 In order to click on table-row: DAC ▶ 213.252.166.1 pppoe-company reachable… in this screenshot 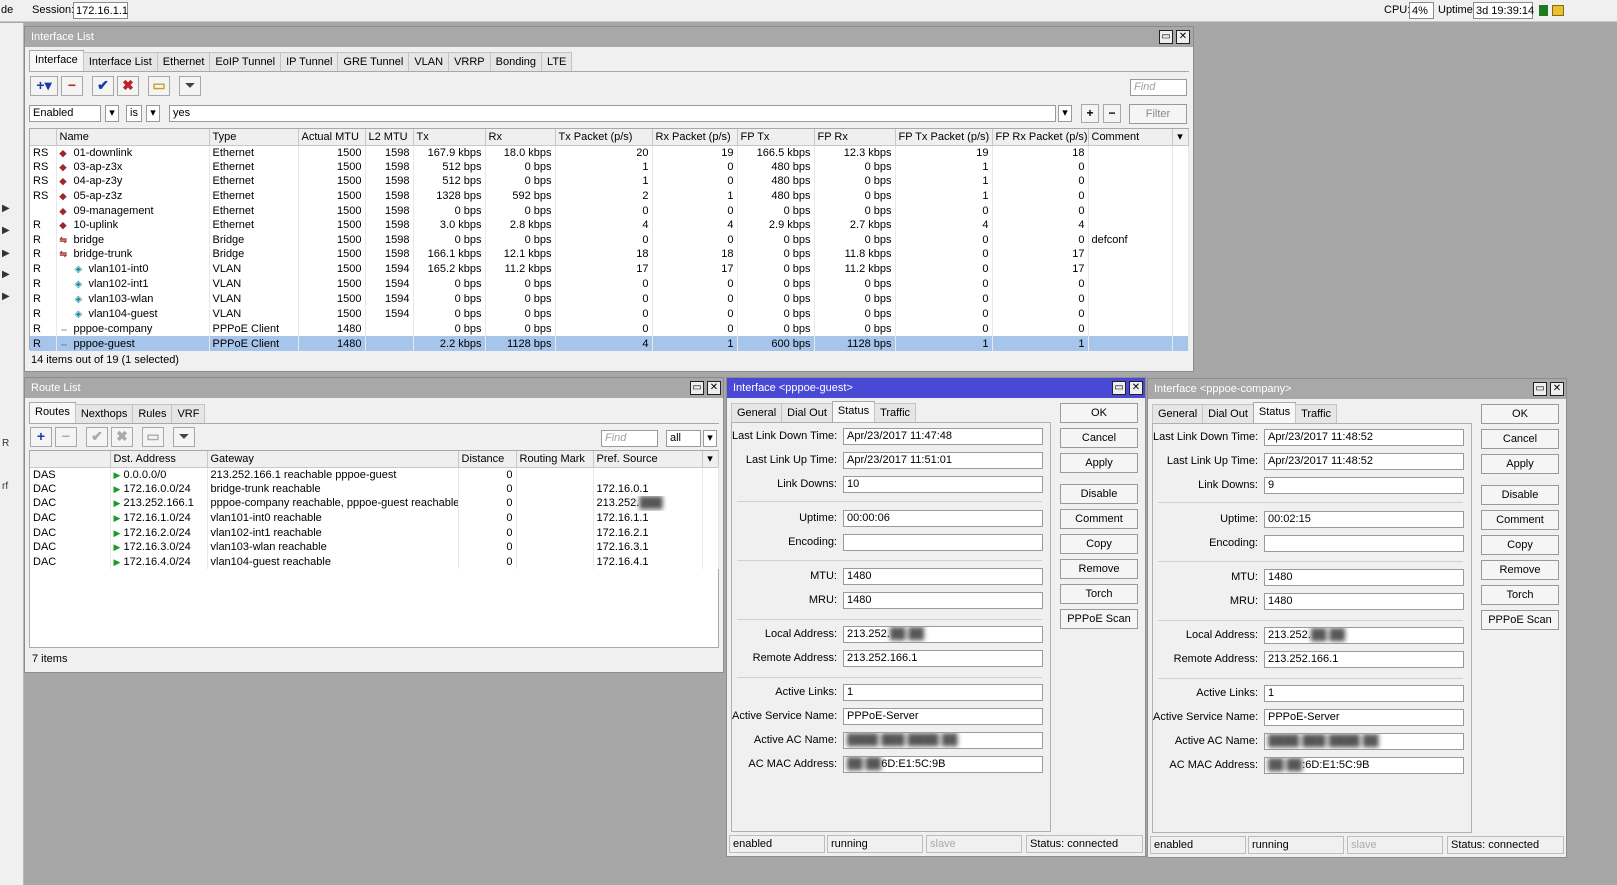, I will do `click(374, 503)`.